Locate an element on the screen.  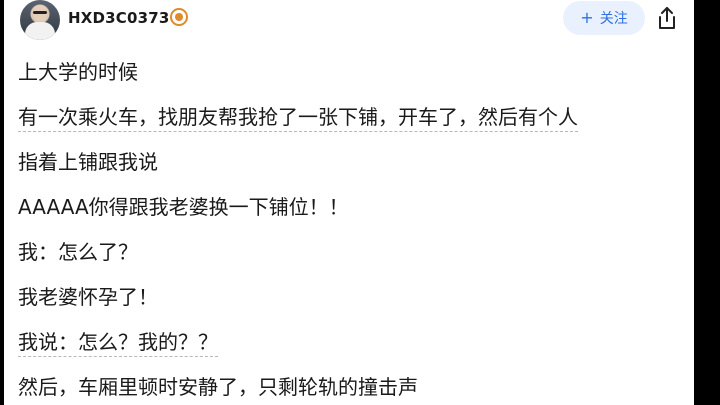
level-badge-icon is located at coordinates (179, 17).